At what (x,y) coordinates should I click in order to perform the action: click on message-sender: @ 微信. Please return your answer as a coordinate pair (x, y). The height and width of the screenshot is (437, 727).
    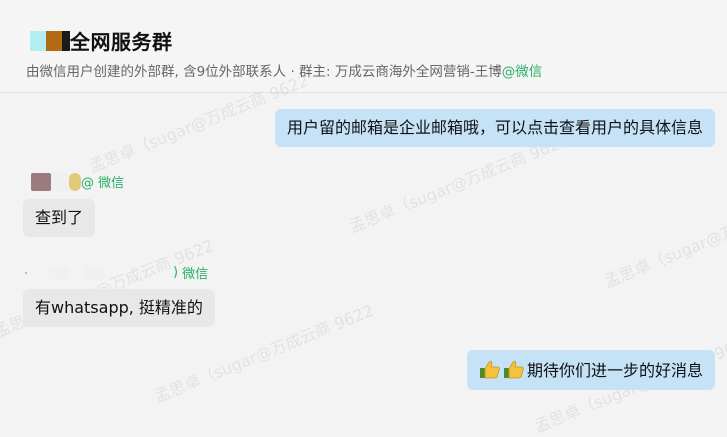
    Looking at the image, I should click on (77, 181).